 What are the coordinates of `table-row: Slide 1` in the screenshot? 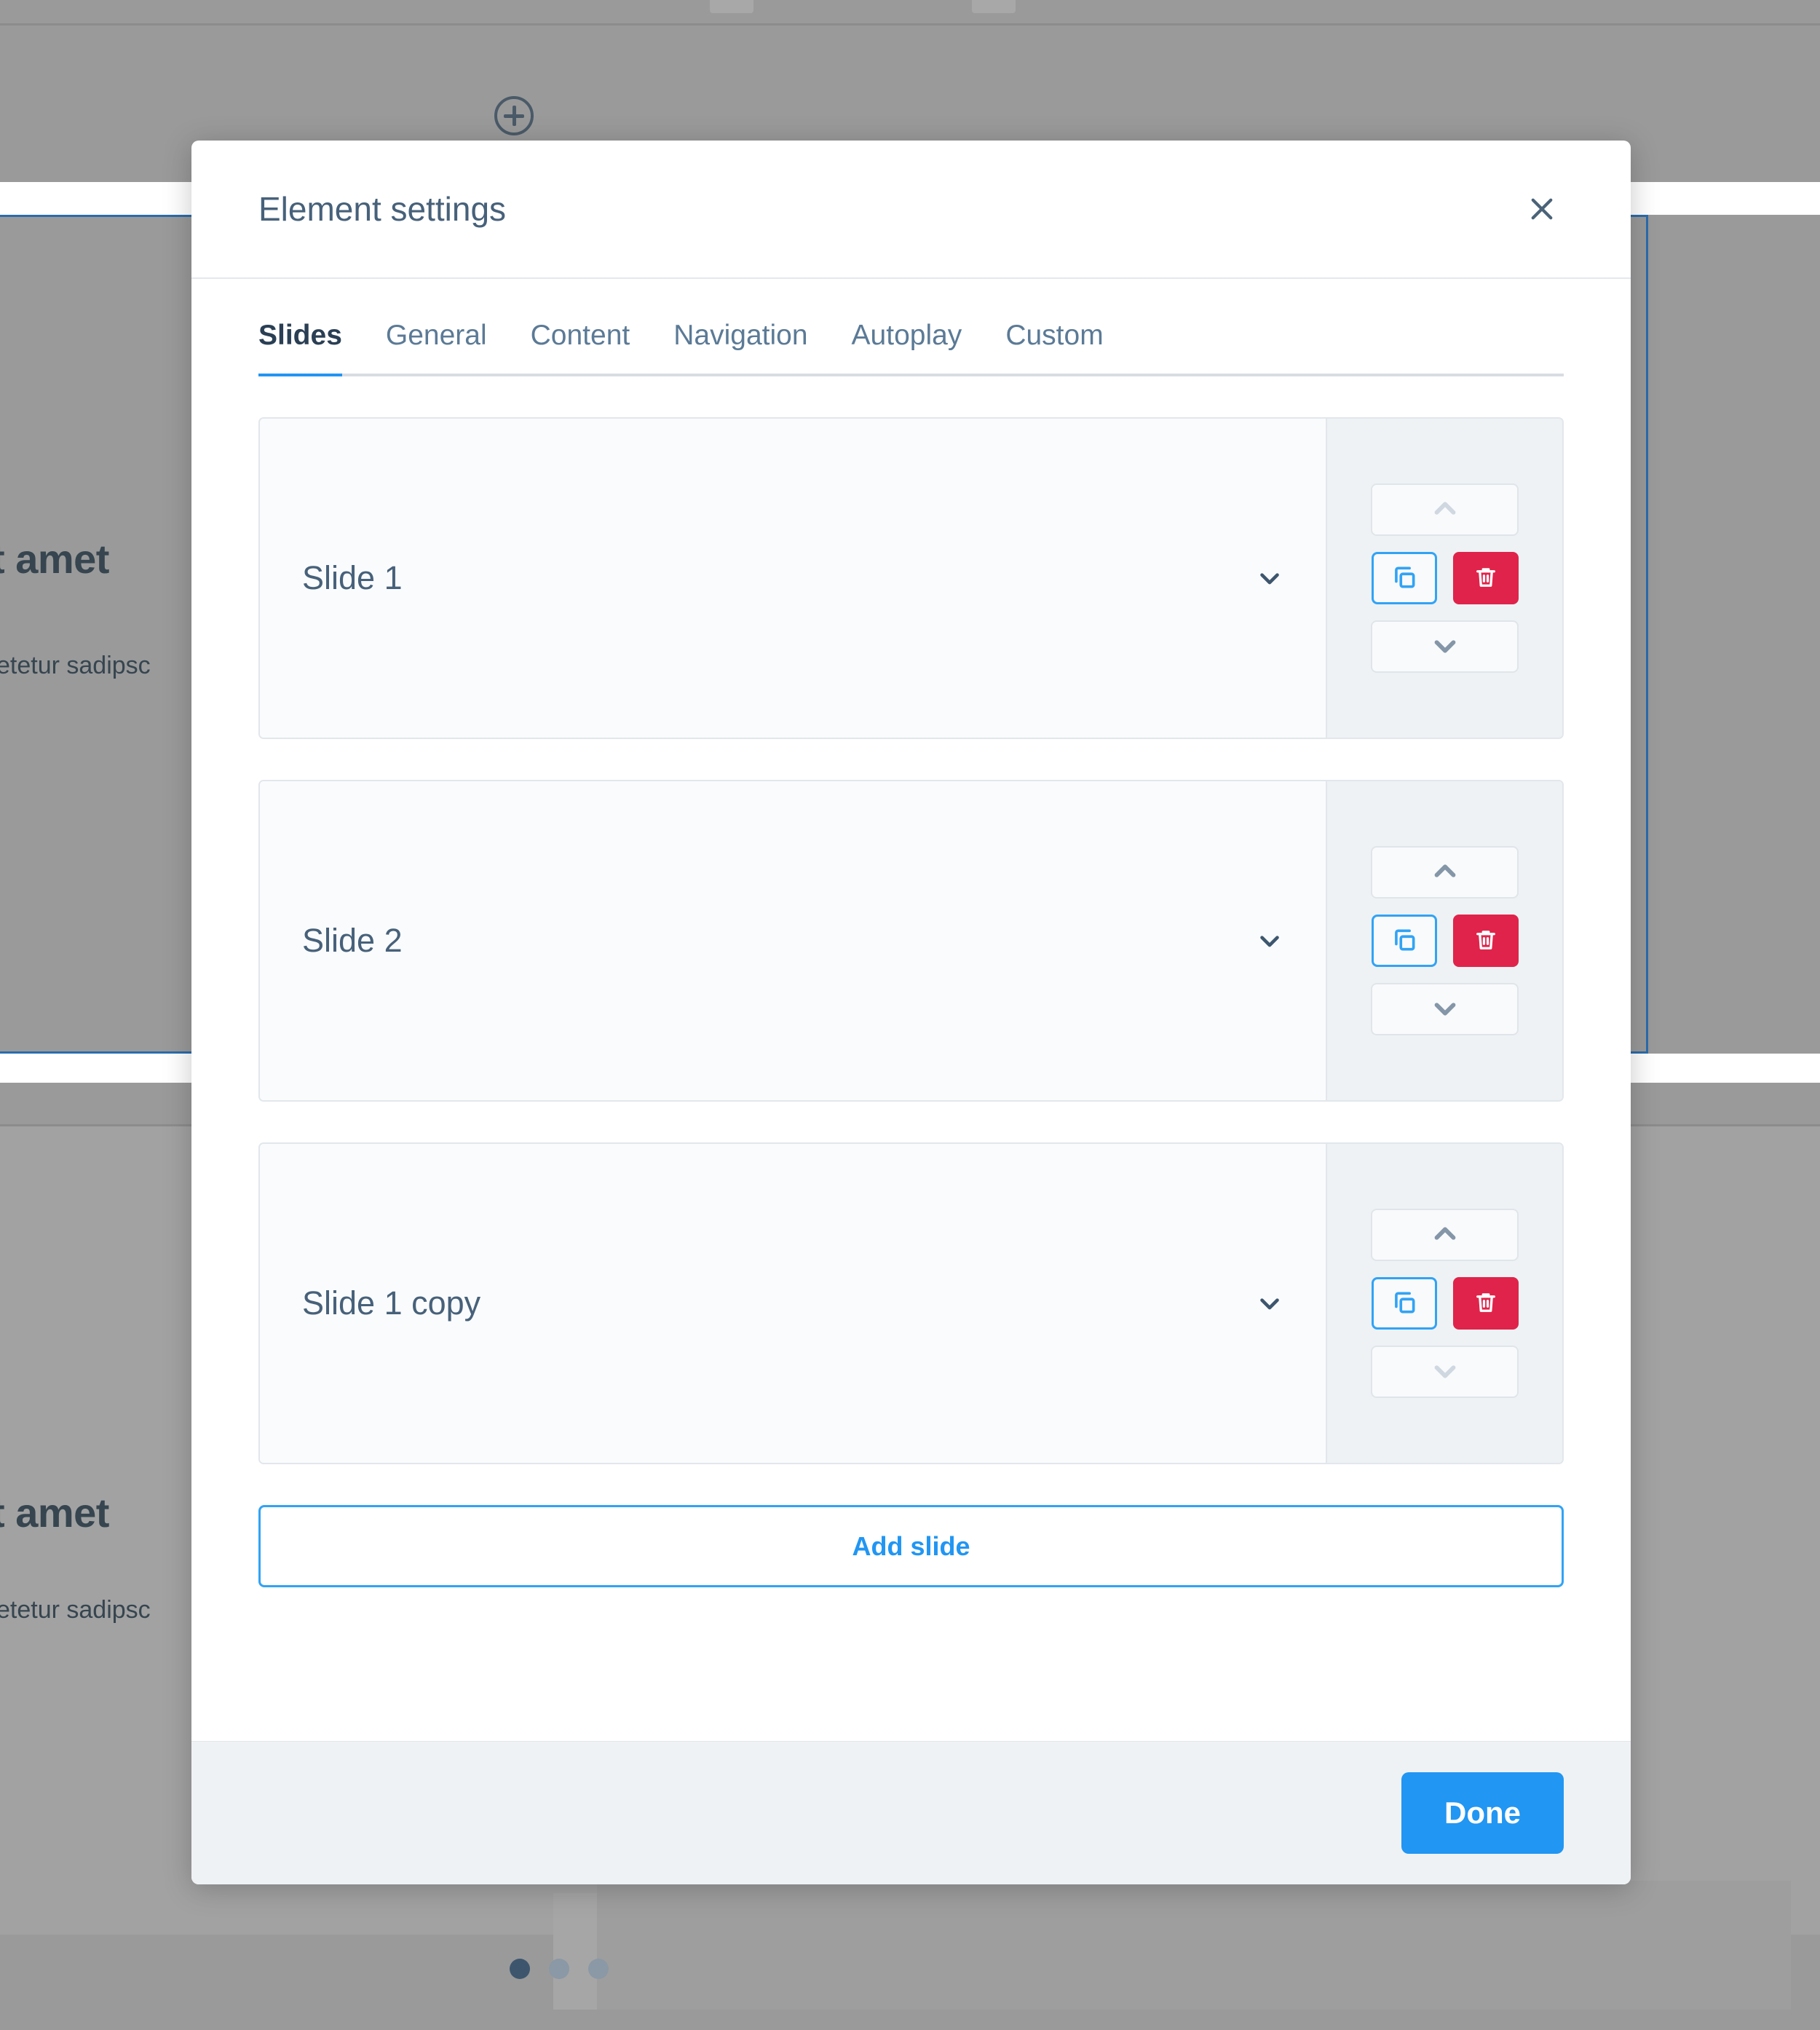 It's located at (911, 578).